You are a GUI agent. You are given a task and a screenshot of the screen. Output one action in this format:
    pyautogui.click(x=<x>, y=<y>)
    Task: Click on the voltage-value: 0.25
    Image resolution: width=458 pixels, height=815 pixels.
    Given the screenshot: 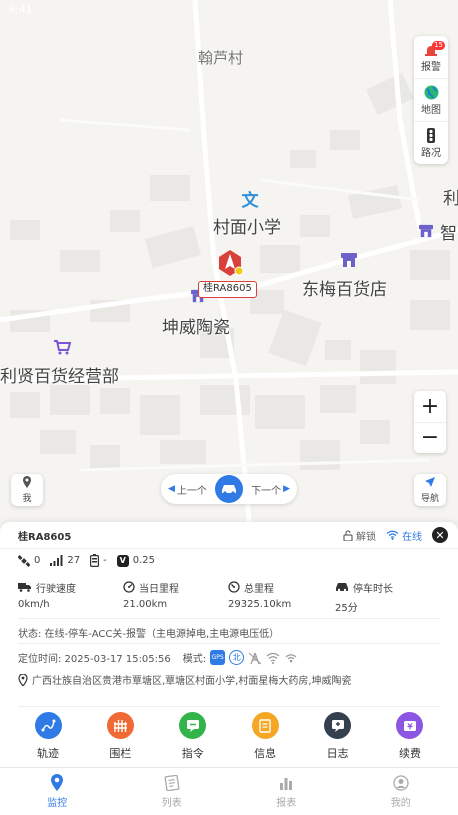 What is the action you would take?
    pyautogui.click(x=143, y=560)
    